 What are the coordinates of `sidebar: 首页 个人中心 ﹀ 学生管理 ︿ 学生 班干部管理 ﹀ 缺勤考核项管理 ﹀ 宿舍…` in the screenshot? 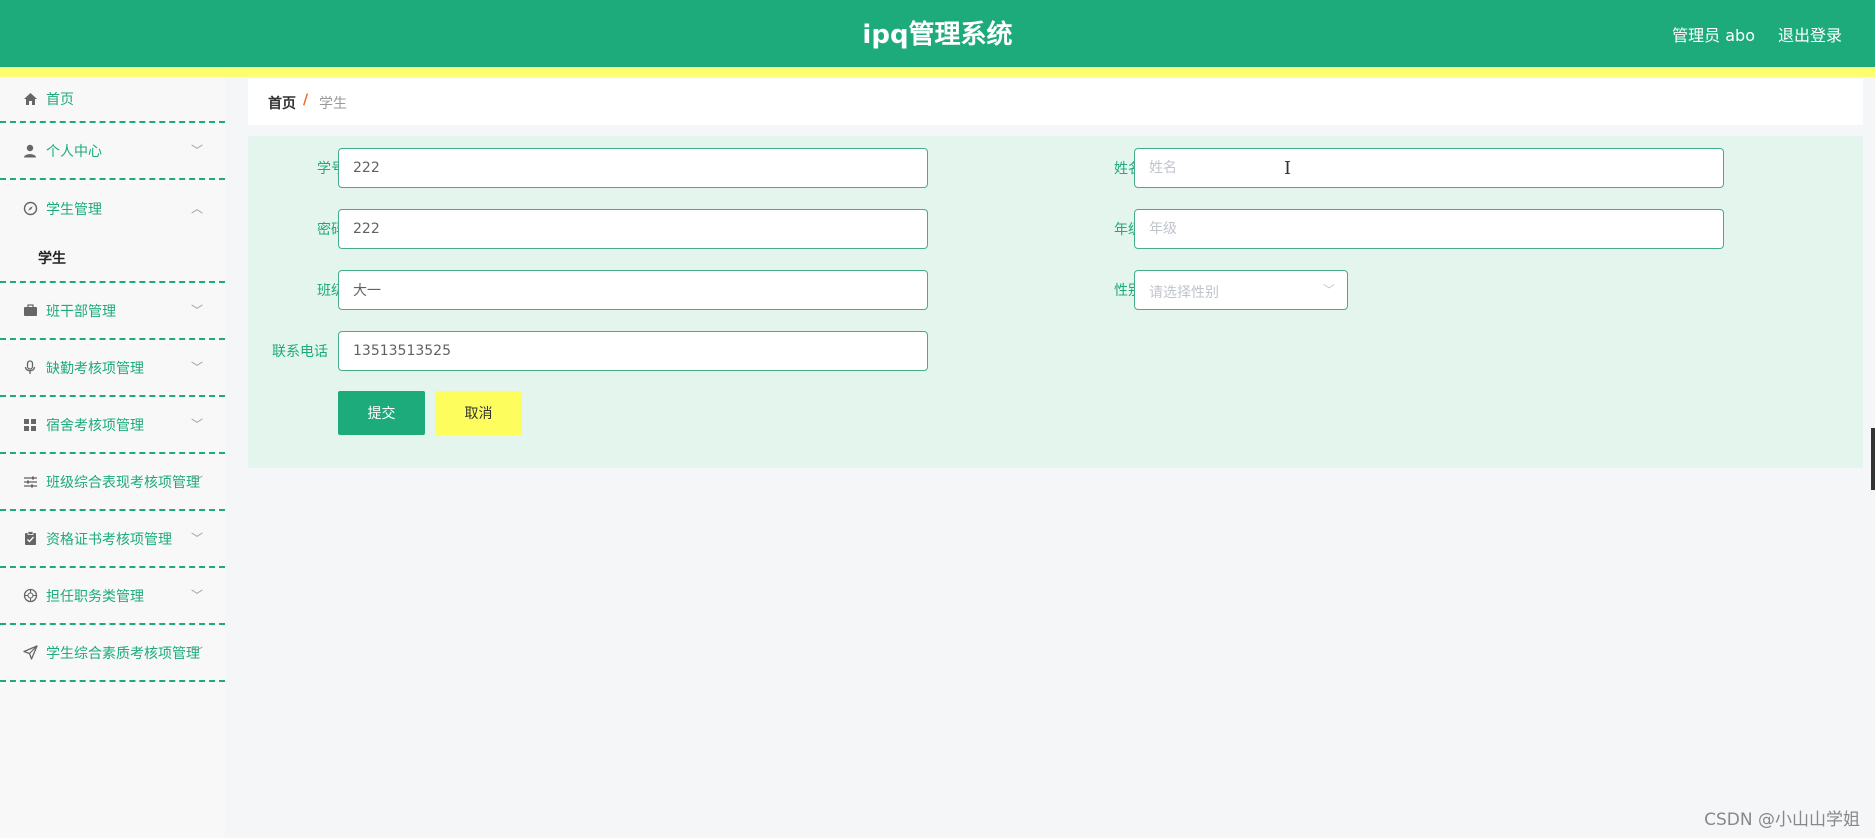 It's located at (112, 457).